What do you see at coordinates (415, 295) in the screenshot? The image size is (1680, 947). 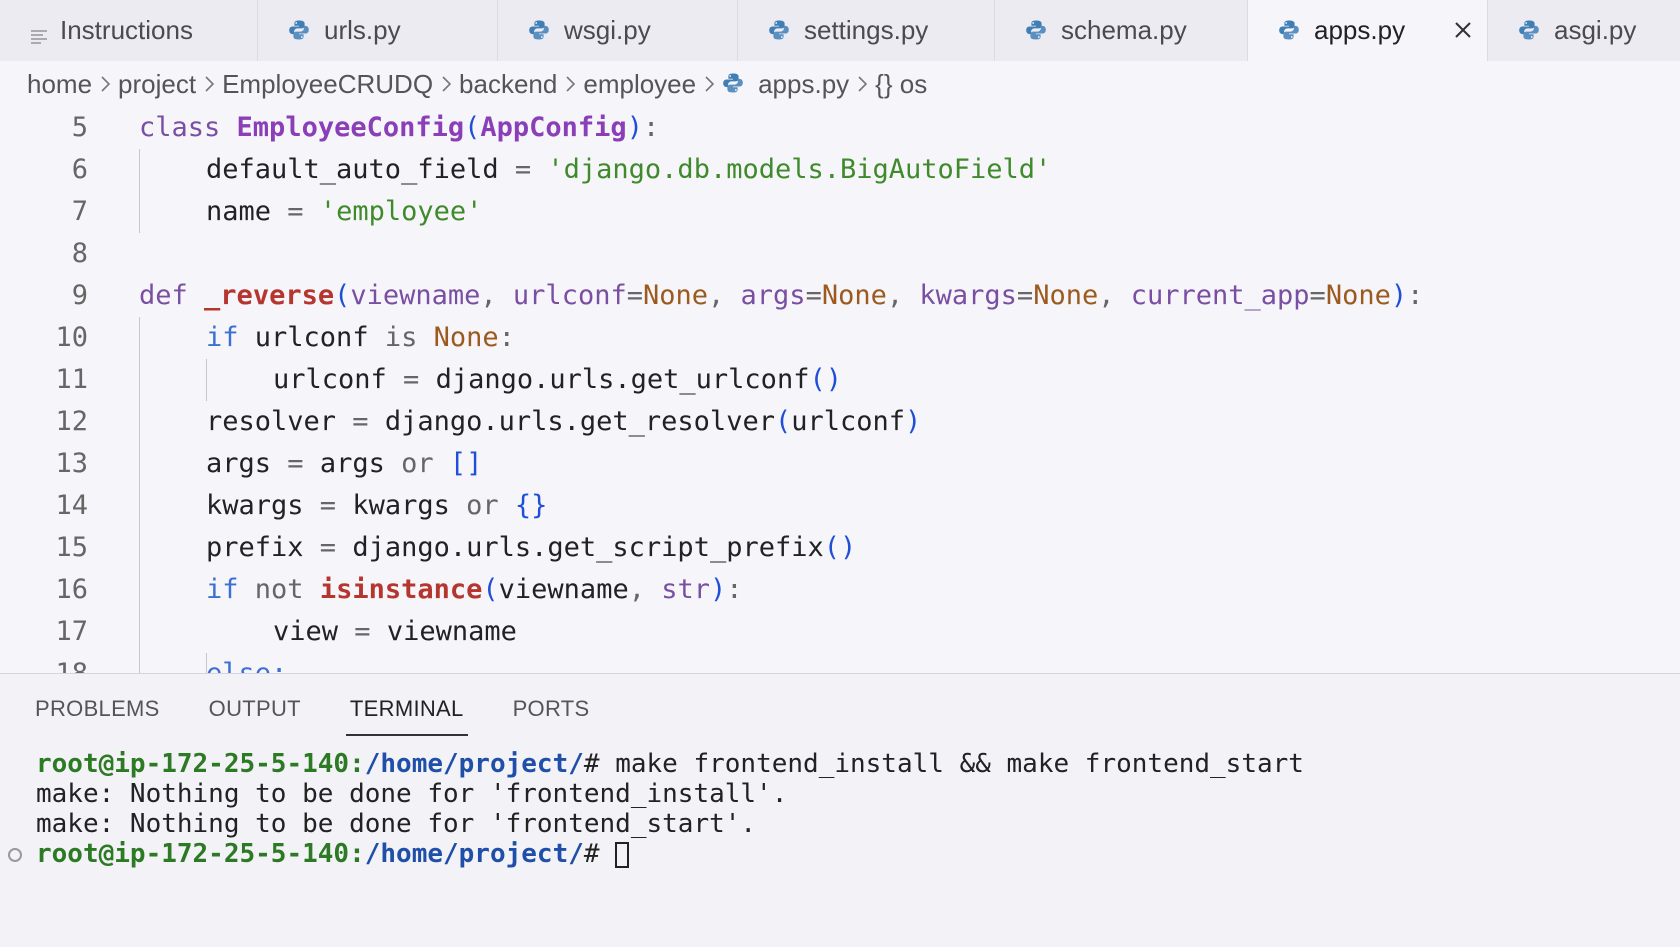 I see `parameter: viewname` at bounding box center [415, 295].